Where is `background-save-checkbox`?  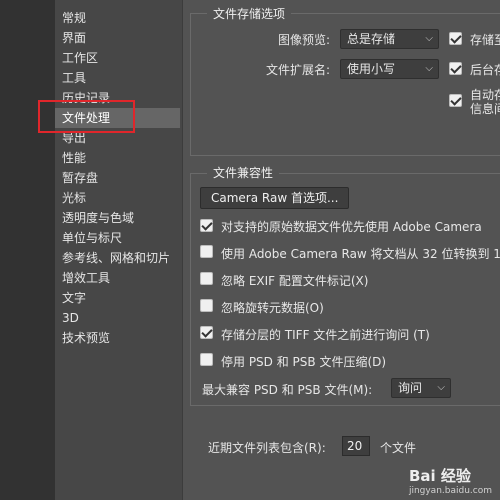 background-save-checkbox is located at coordinates (455, 68).